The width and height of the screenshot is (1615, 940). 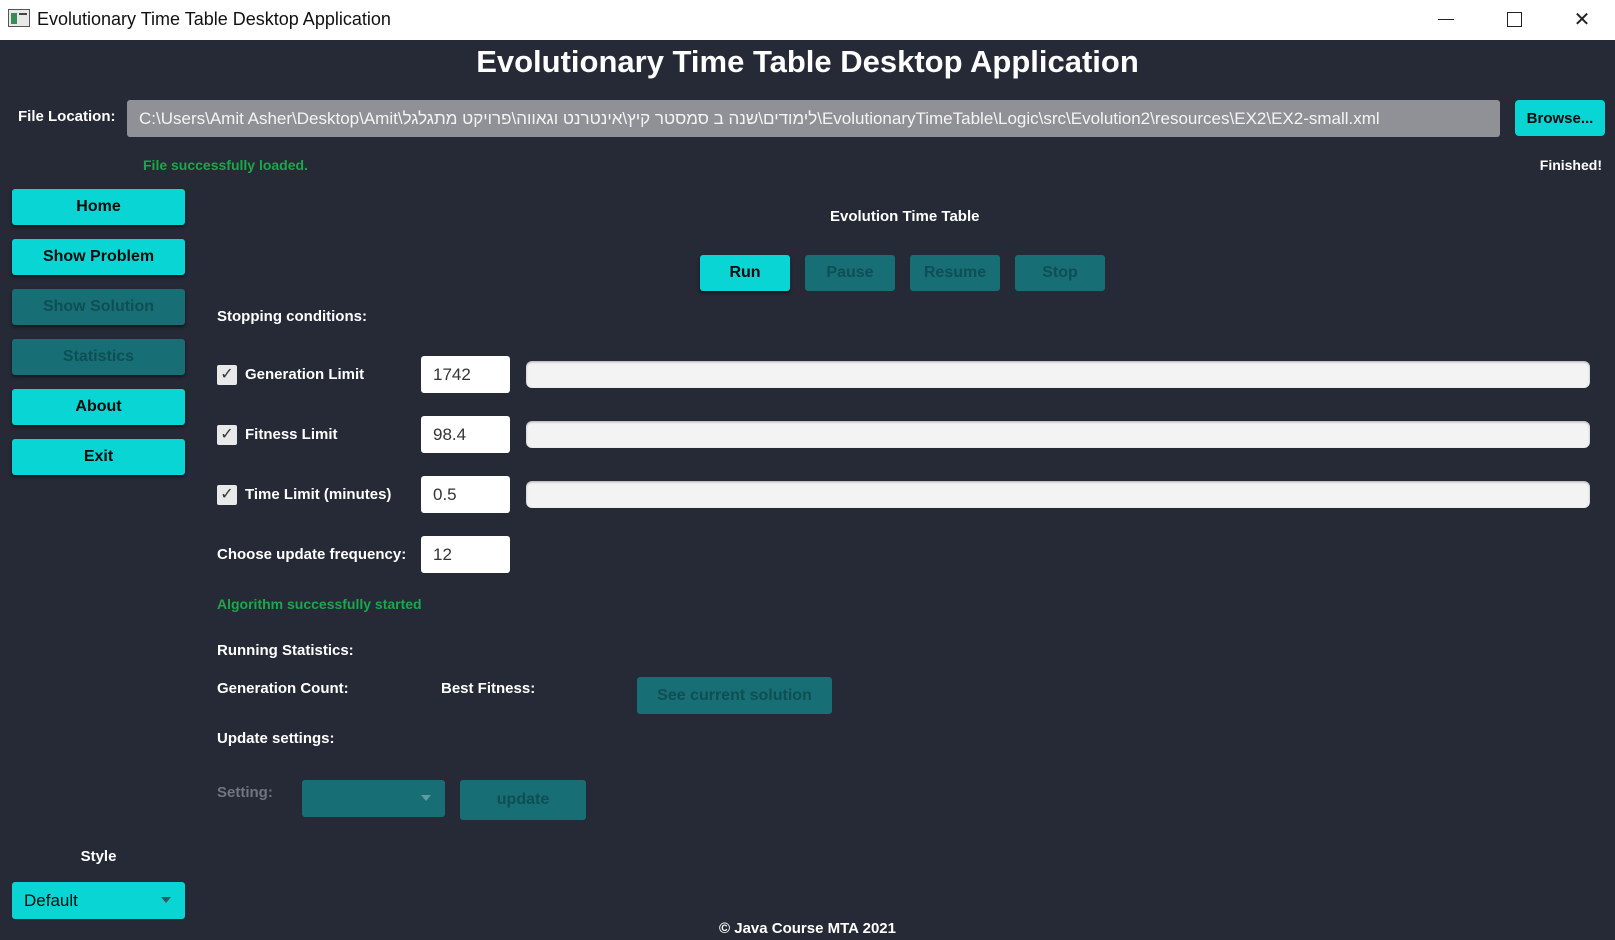 What do you see at coordinates (98, 900) in the screenshot?
I see `style-select: Default` at bounding box center [98, 900].